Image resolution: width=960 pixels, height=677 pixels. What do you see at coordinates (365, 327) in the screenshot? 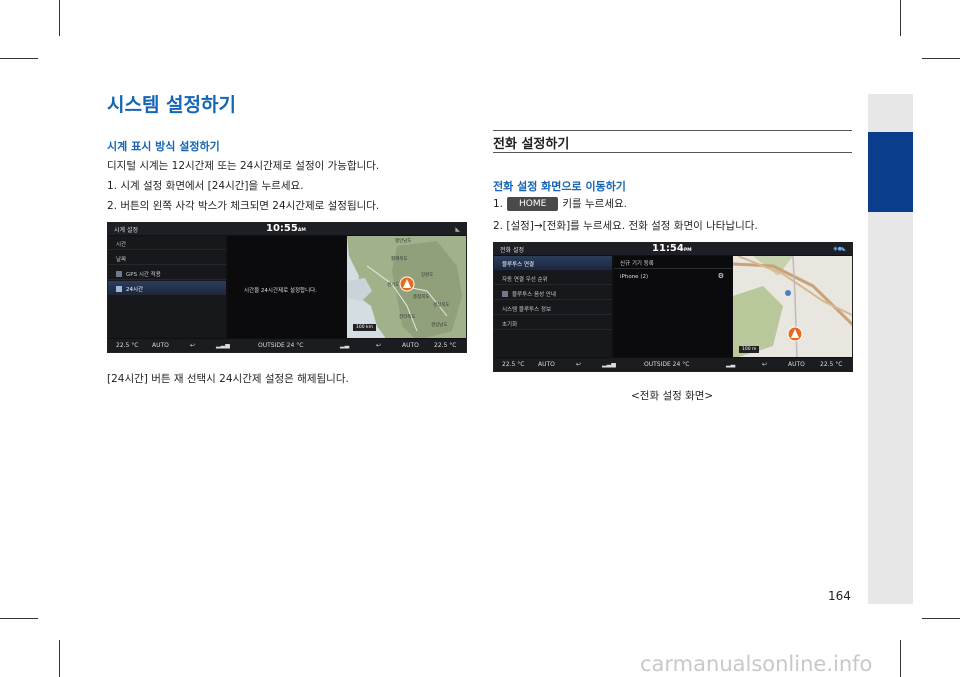
I see `map-scale: 100 km` at bounding box center [365, 327].